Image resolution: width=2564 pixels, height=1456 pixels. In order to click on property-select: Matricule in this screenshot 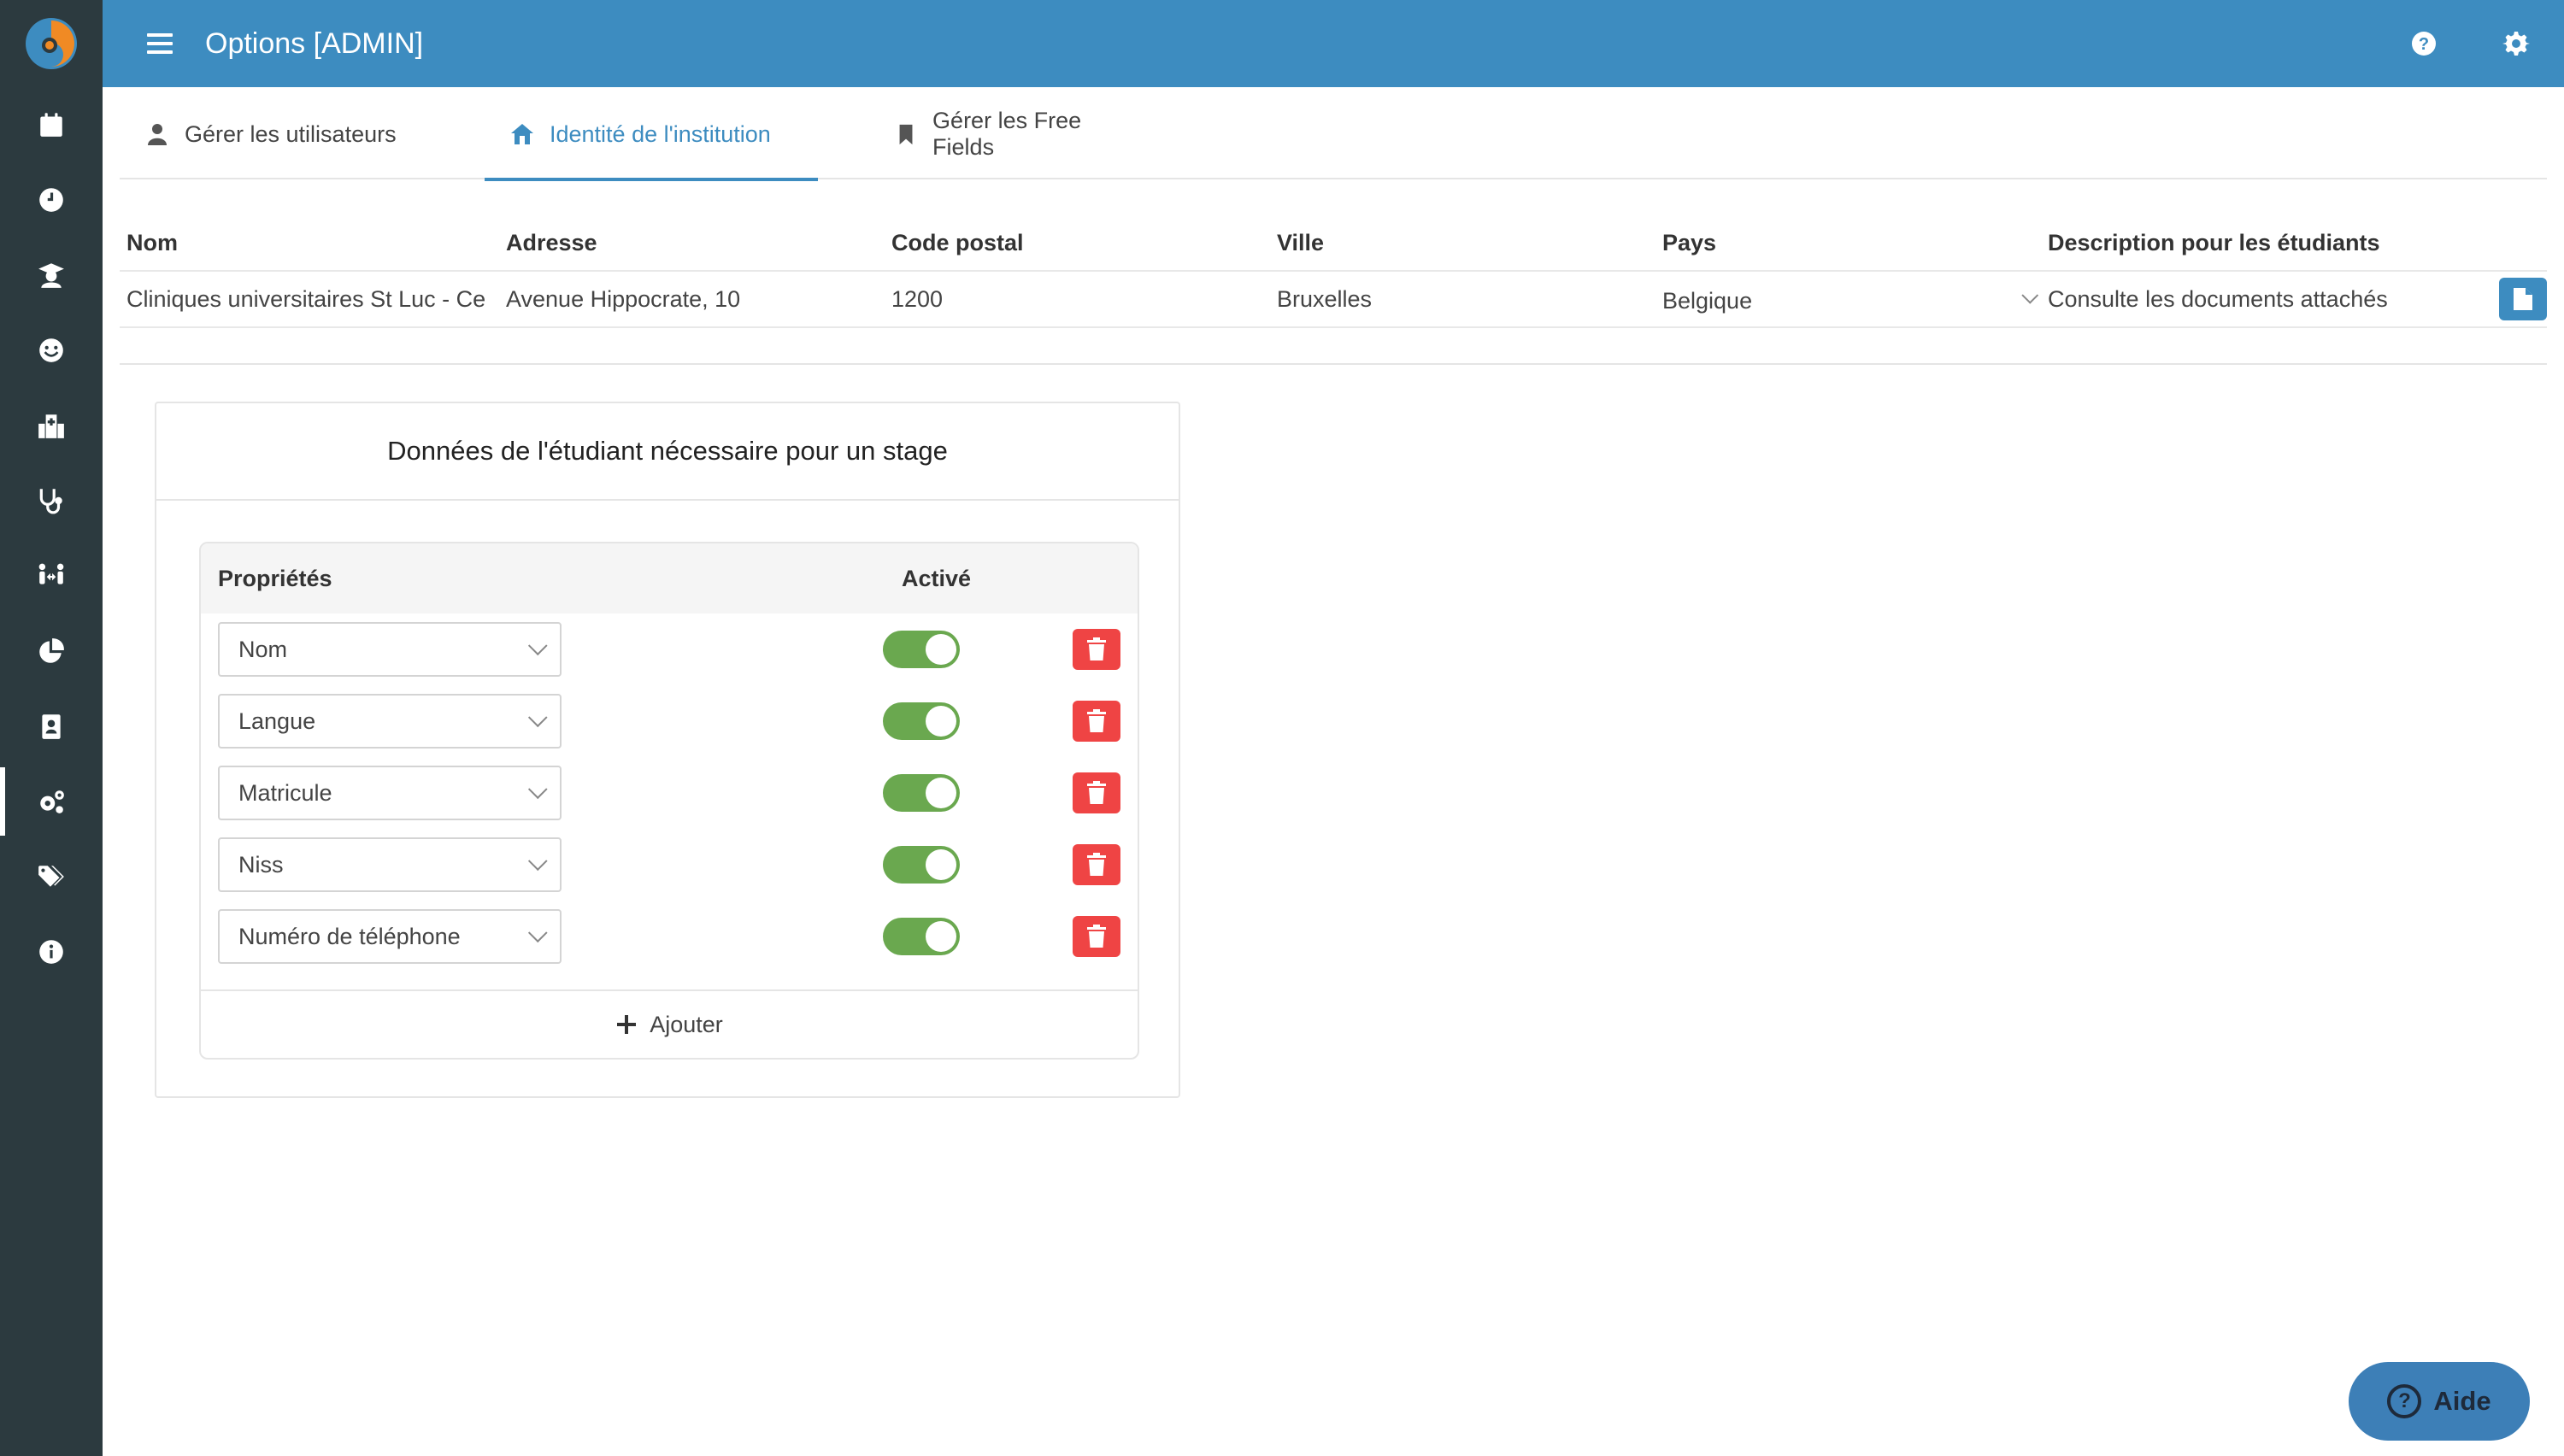, I will do `click(390, 793)`.